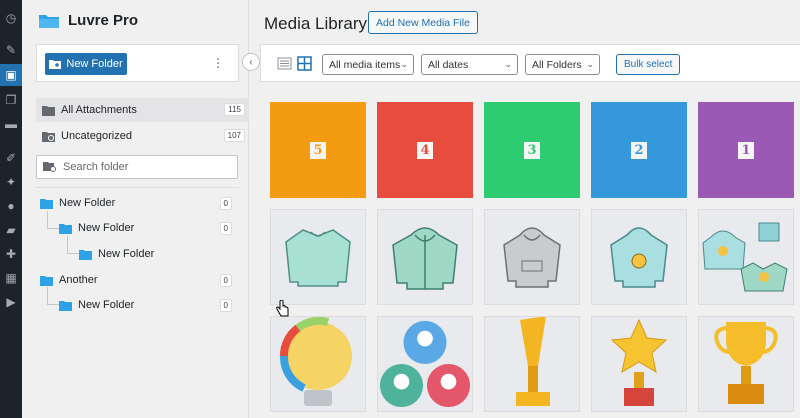 This screenshot has width=800, height=418. What do you see at coordinates (11, 254) in the screenshot?
I see `tools-icon: ✚` at bounding box center [11, 254].